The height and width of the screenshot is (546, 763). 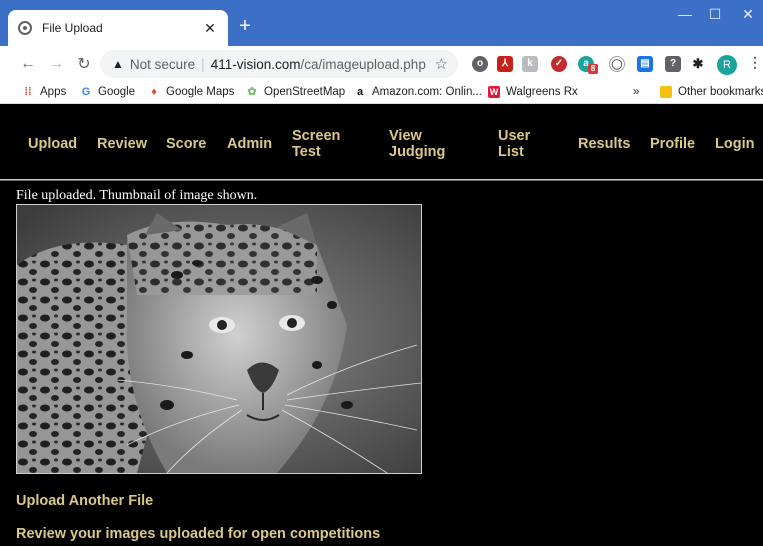 I want to click on bookmark-label: Google Maps, so click(x=200, y=92).